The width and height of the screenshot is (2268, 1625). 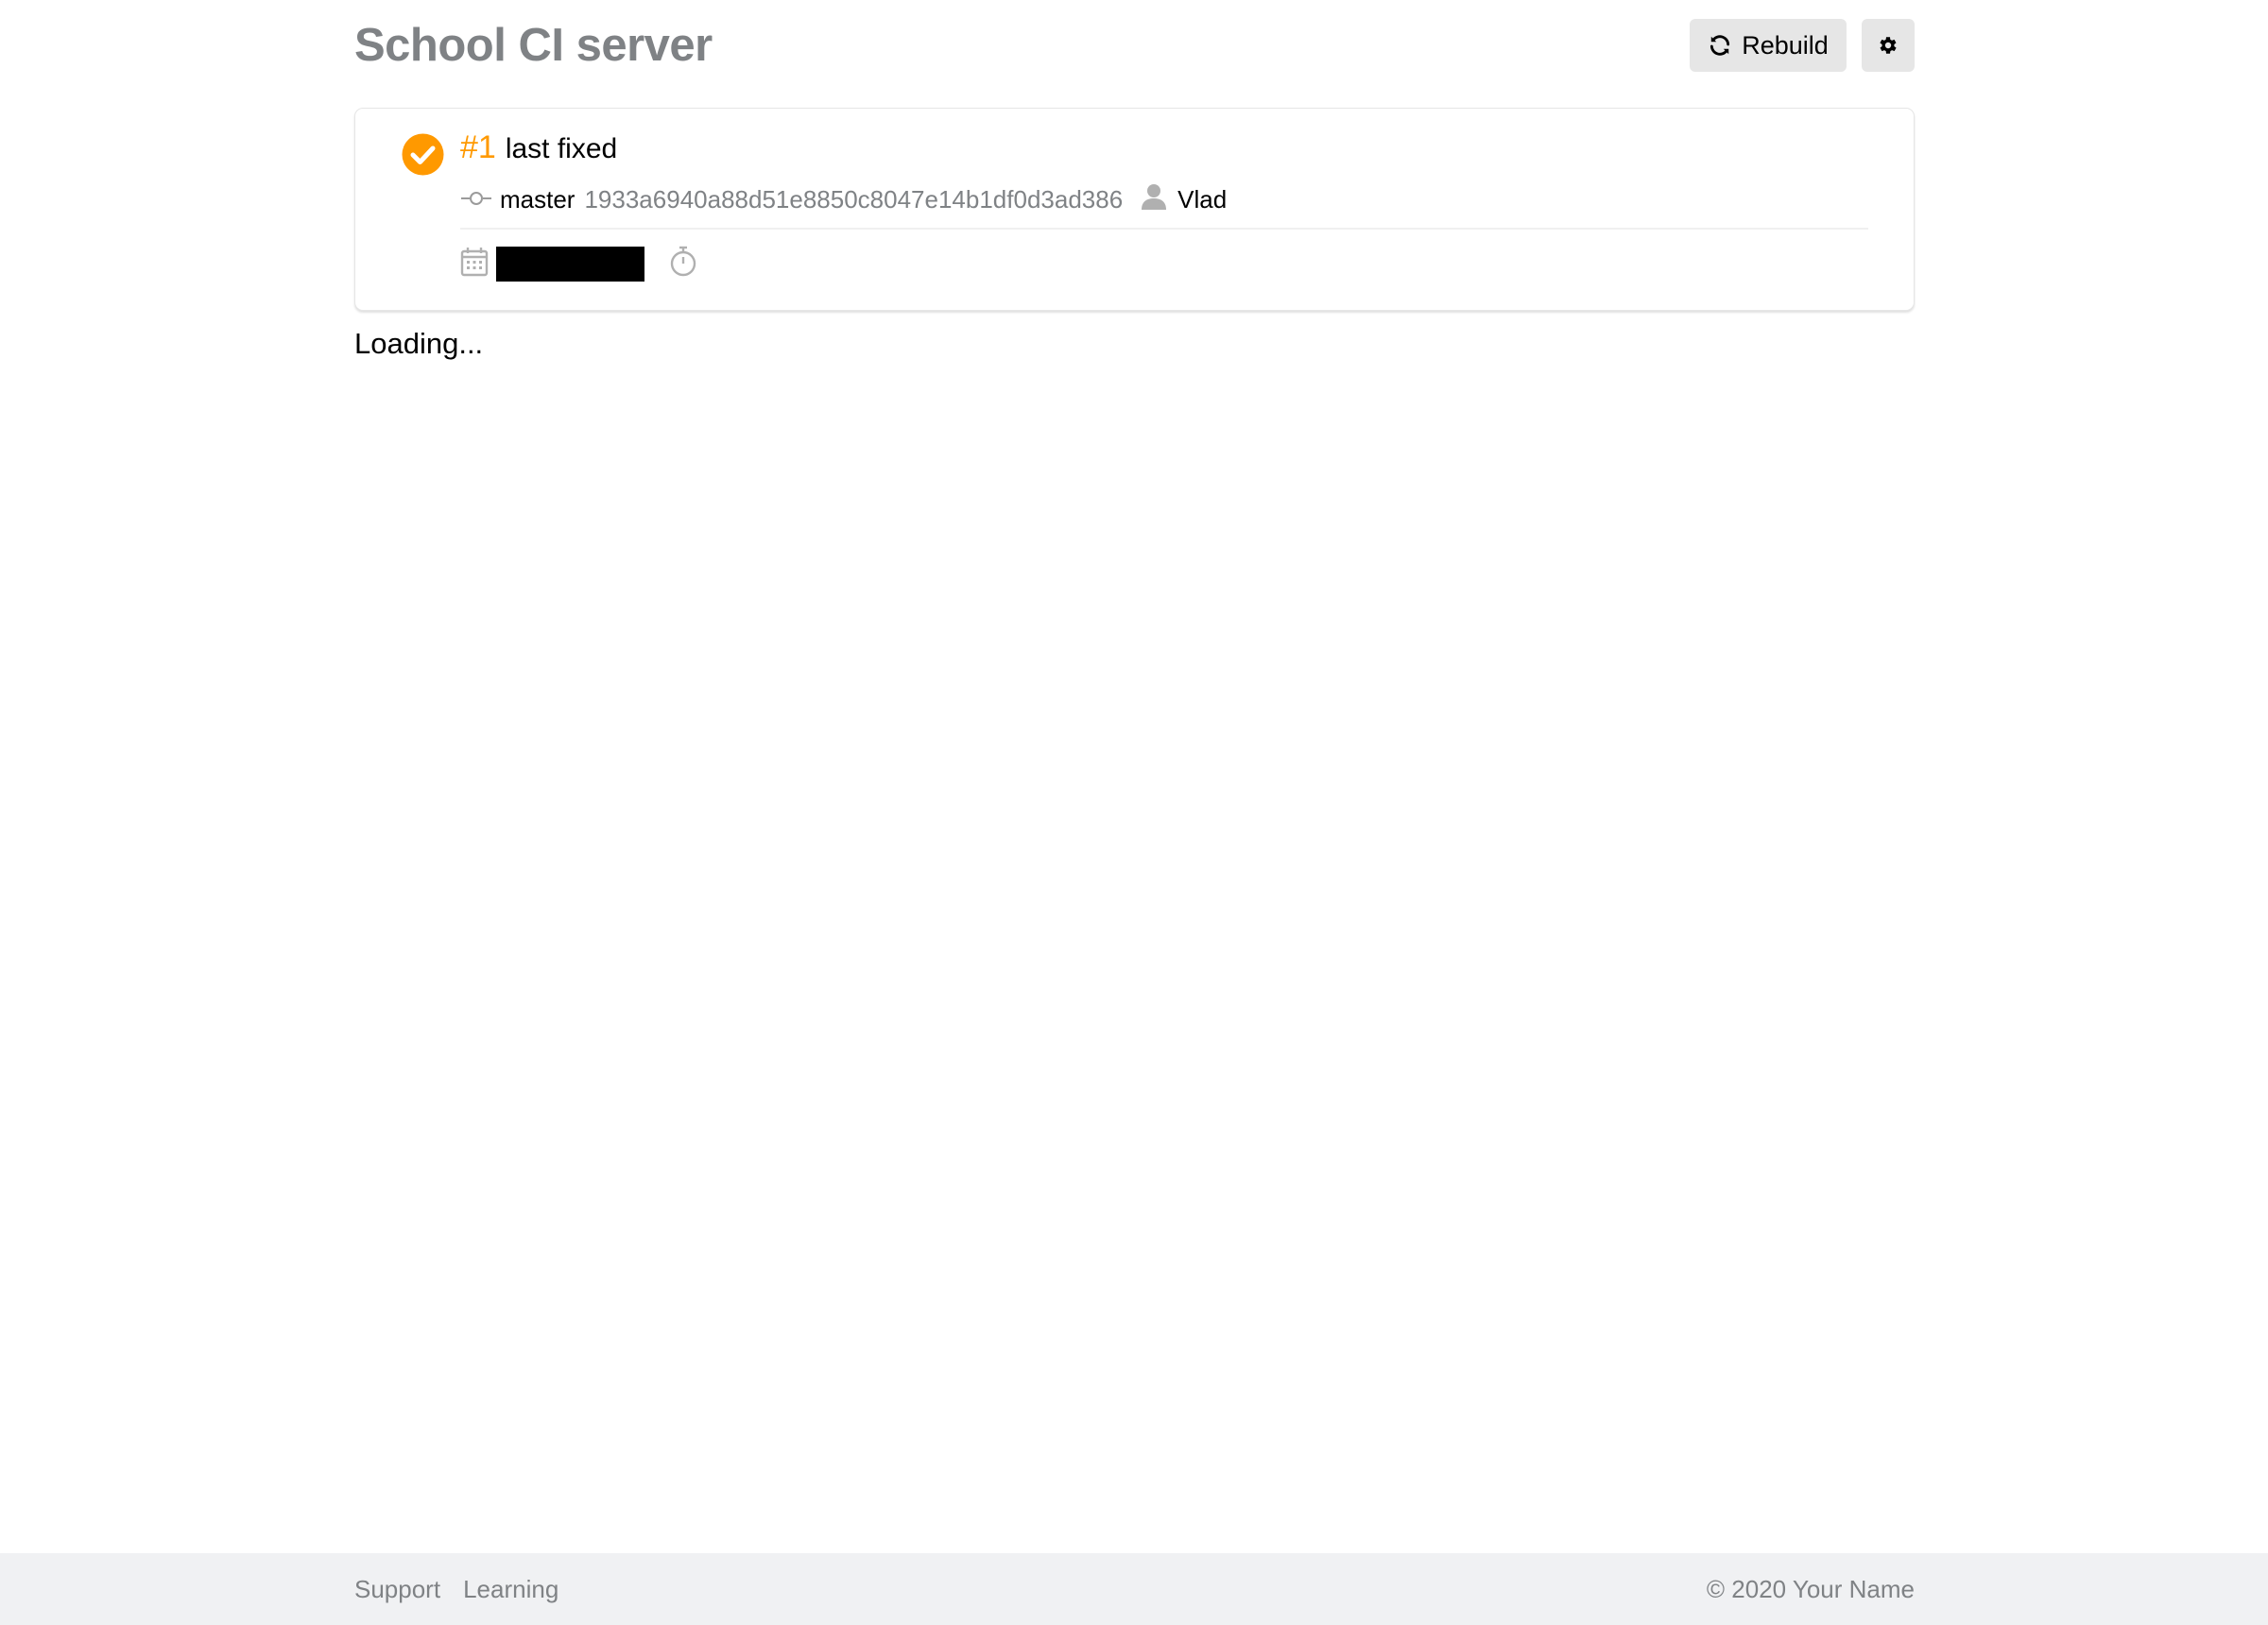 I want to click on footer-links: Support Learning, so click(x=456, y=1589).